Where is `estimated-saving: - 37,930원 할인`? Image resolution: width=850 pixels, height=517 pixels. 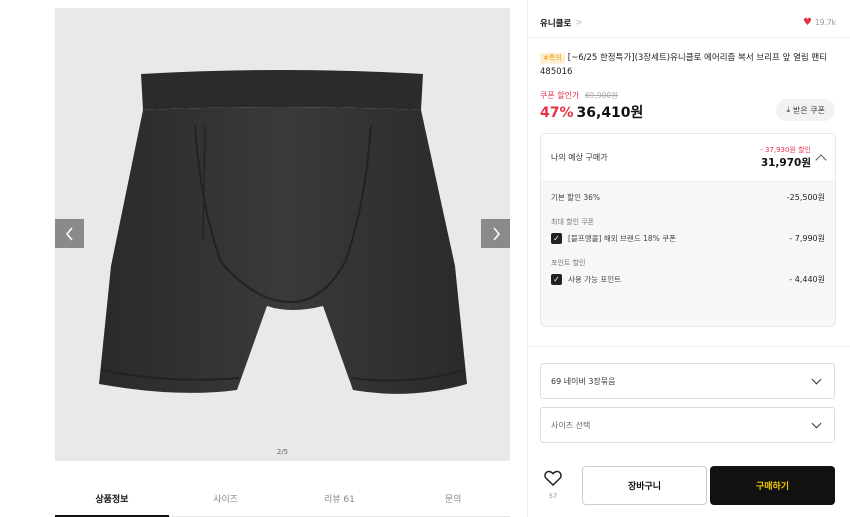 estimated-saving: - 37,930원 할인 is located at coordinates (785, 150).